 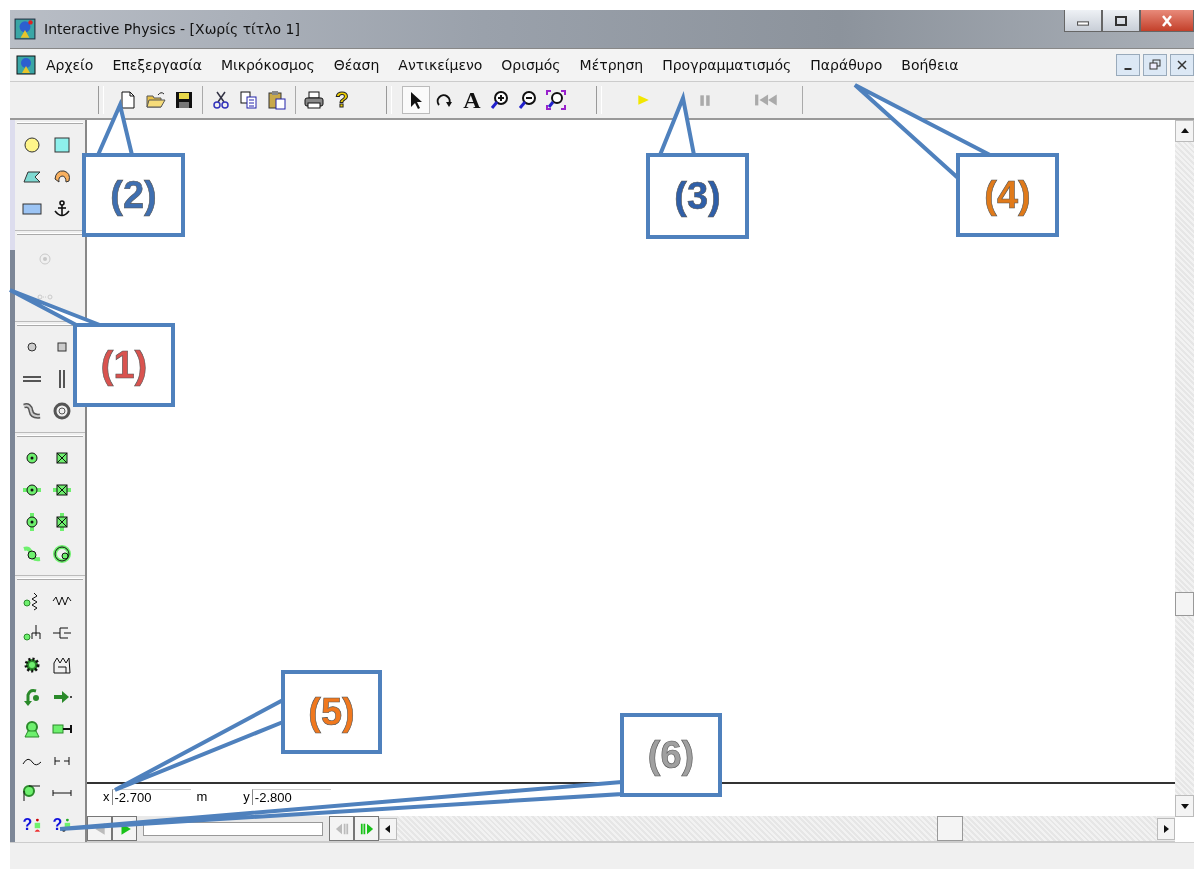 What do you see at coordinates (184, 100) in the screenshot?
I see `save-icon` at bounding box center [184, 100].